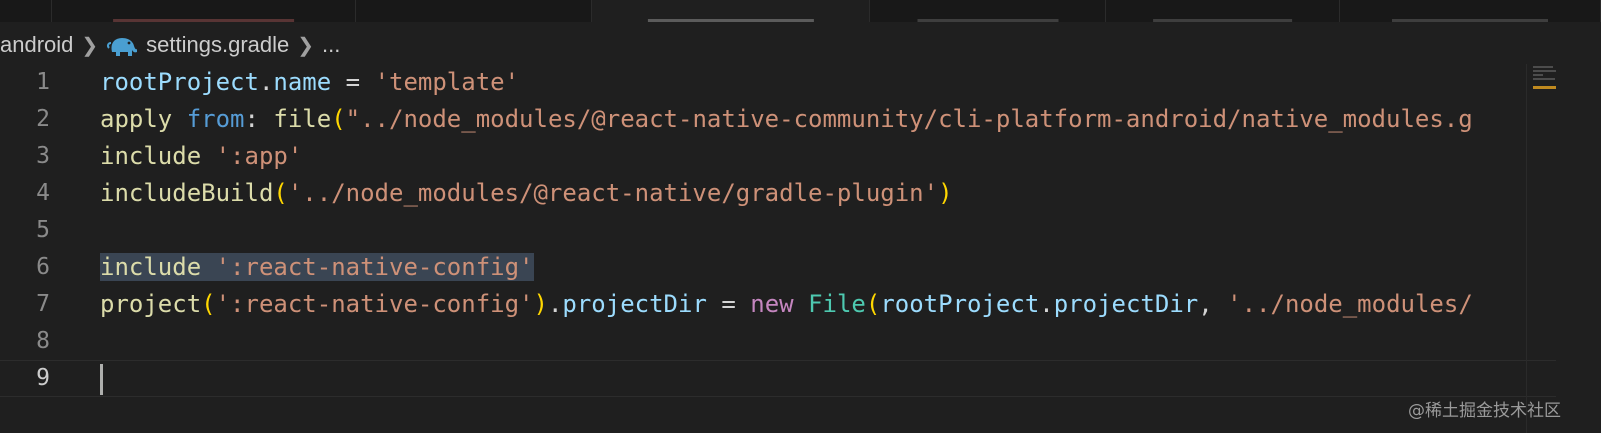 This screenshot has height=433, width=1601. What do you see at coordinates (1213, 304) in the screenshot?
I see `code-token: ,` at bounding box center [1213, 304].